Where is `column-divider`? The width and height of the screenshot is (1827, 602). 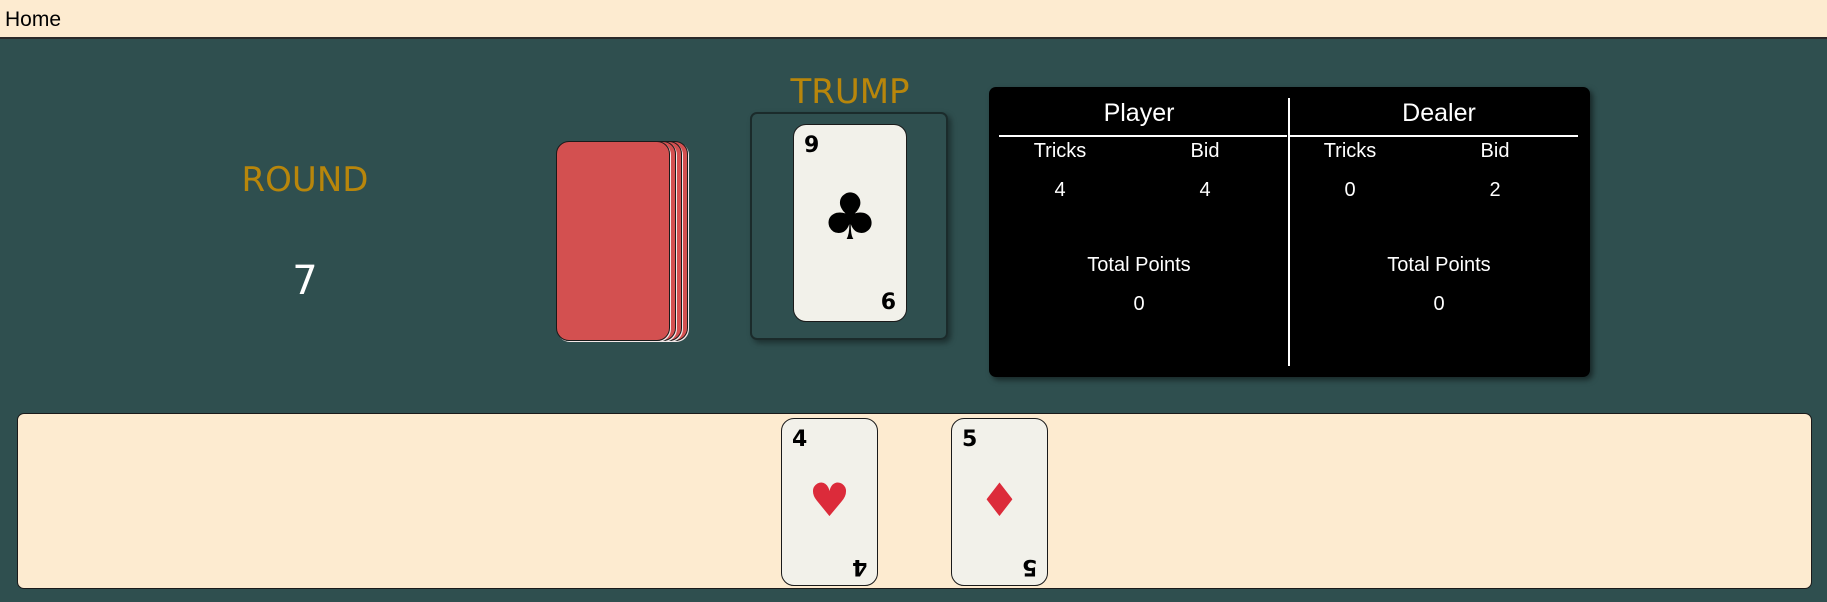
column-divider is located at coordinates (1289, 232).